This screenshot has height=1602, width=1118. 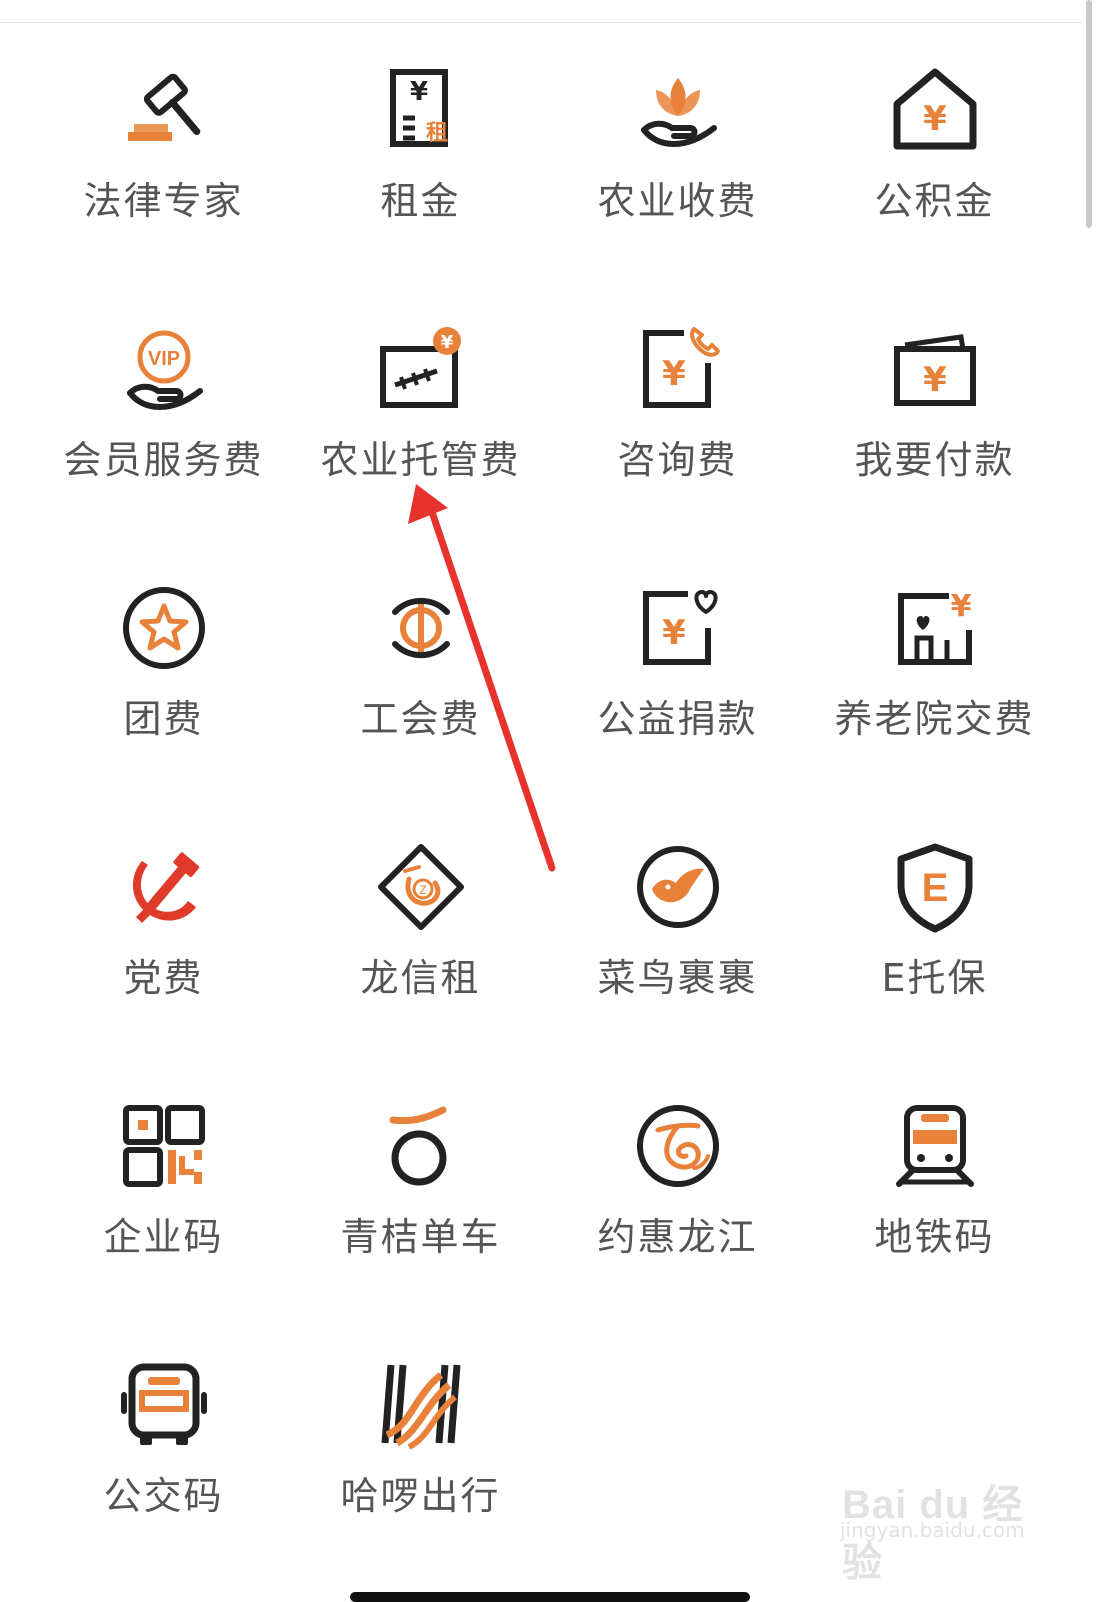 What do you see at coordinates (420, 1464) in the screenshot?
I see `tile-hello-travel: 哈啰出行` at bounding box center [420, 1464].